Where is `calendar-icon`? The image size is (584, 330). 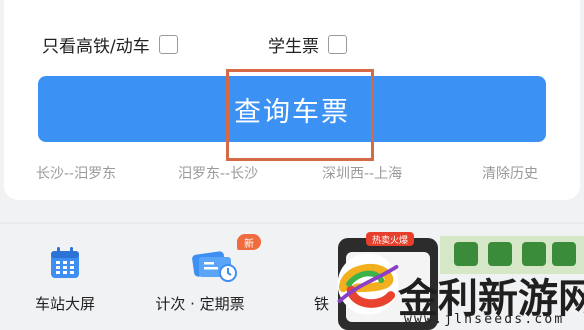 calendar-icon is located at coordinates (65, 262).